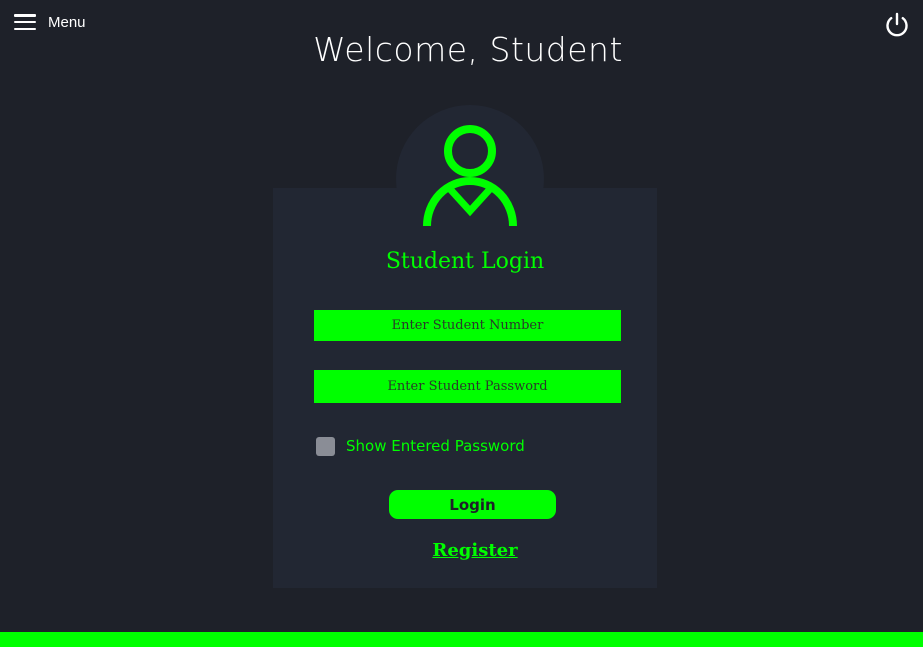  I want to click on user-icon, so click(470, 176).